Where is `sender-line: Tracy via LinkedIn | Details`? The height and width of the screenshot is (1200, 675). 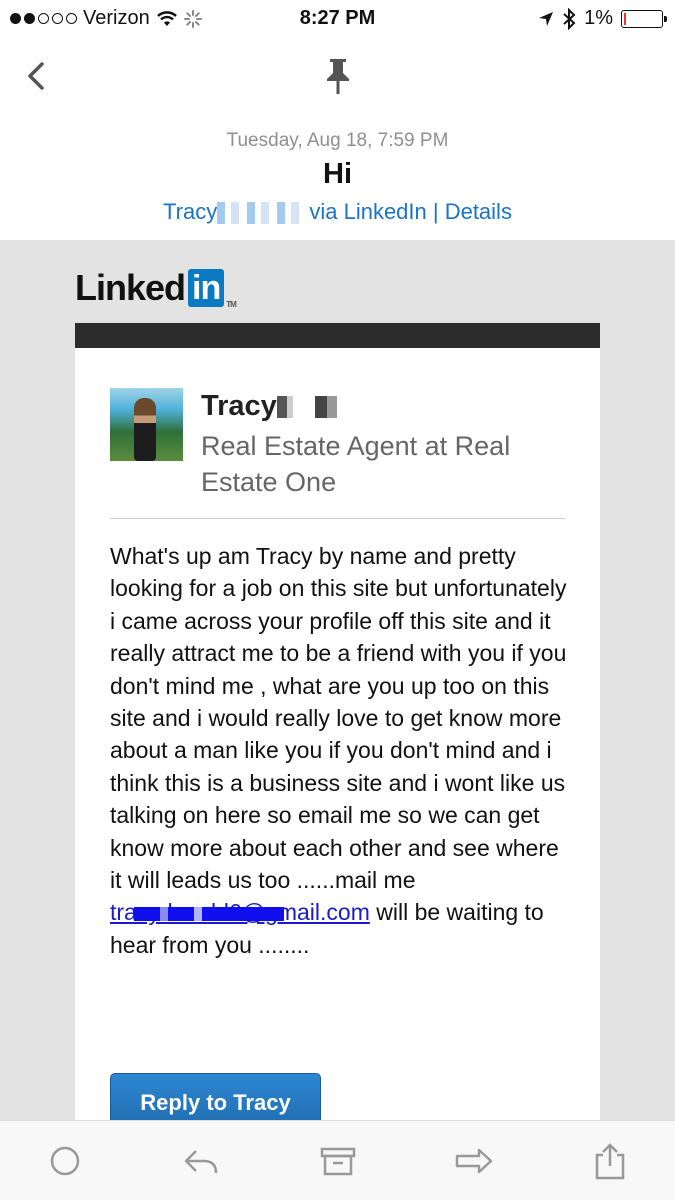 sender-line: Tracy via LinkedIn | Details is located at coordinates (337, 212).